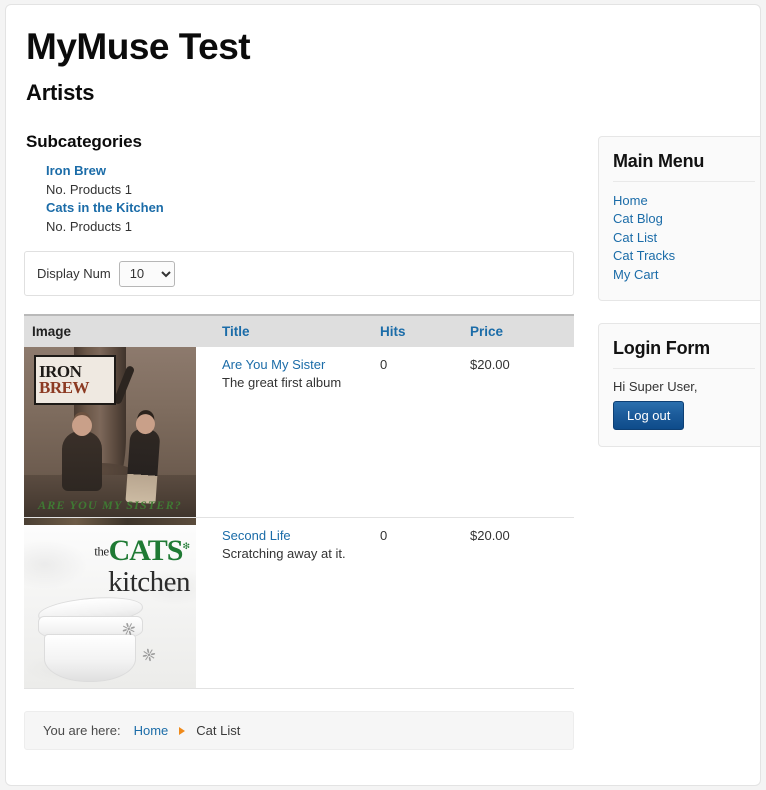 This screenshot has height=790, width=766. What do you see at coordinates (110, 522) in the screenshot?
I see `cover-top-band` at bounding box center [110, 522].